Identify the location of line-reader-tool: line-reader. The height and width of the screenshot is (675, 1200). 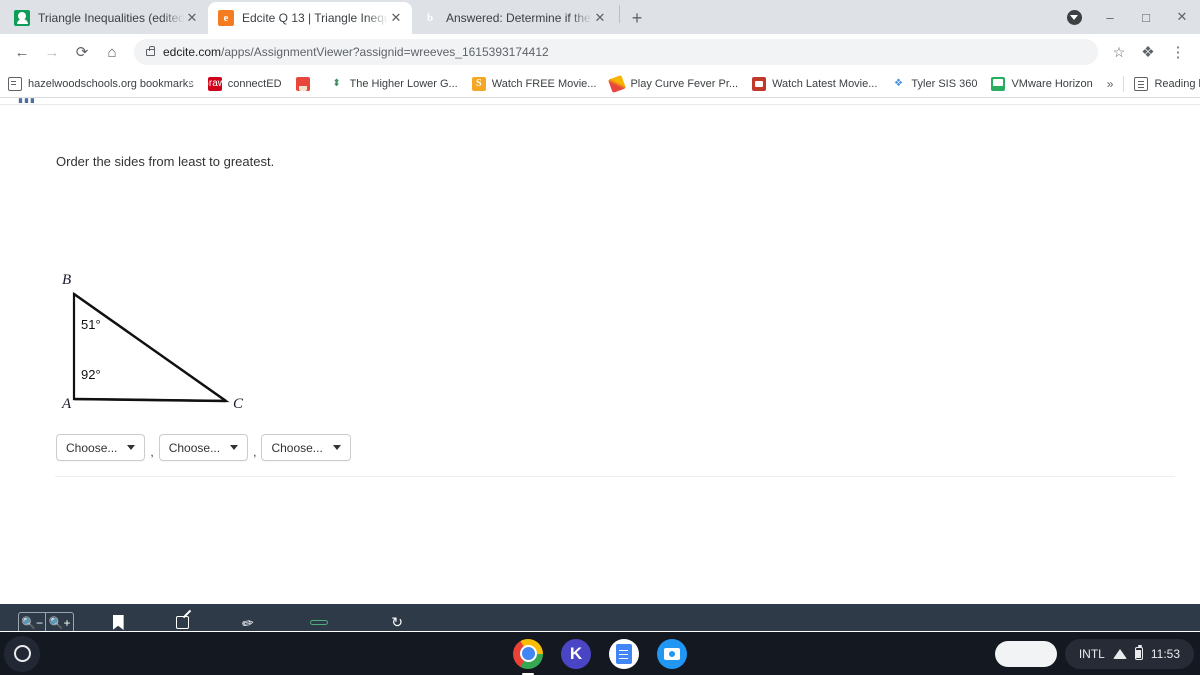
(319, 622).